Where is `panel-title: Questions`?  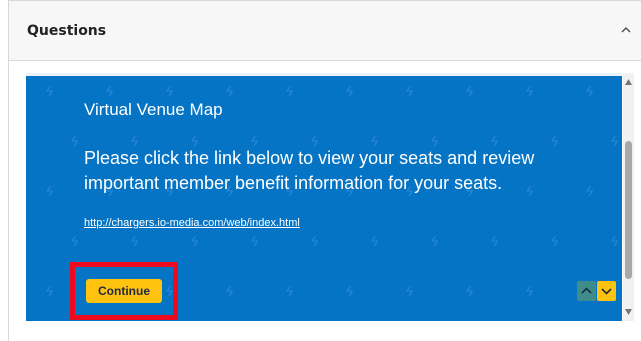
panel-title: Questions is located at coordinates (67, 31).